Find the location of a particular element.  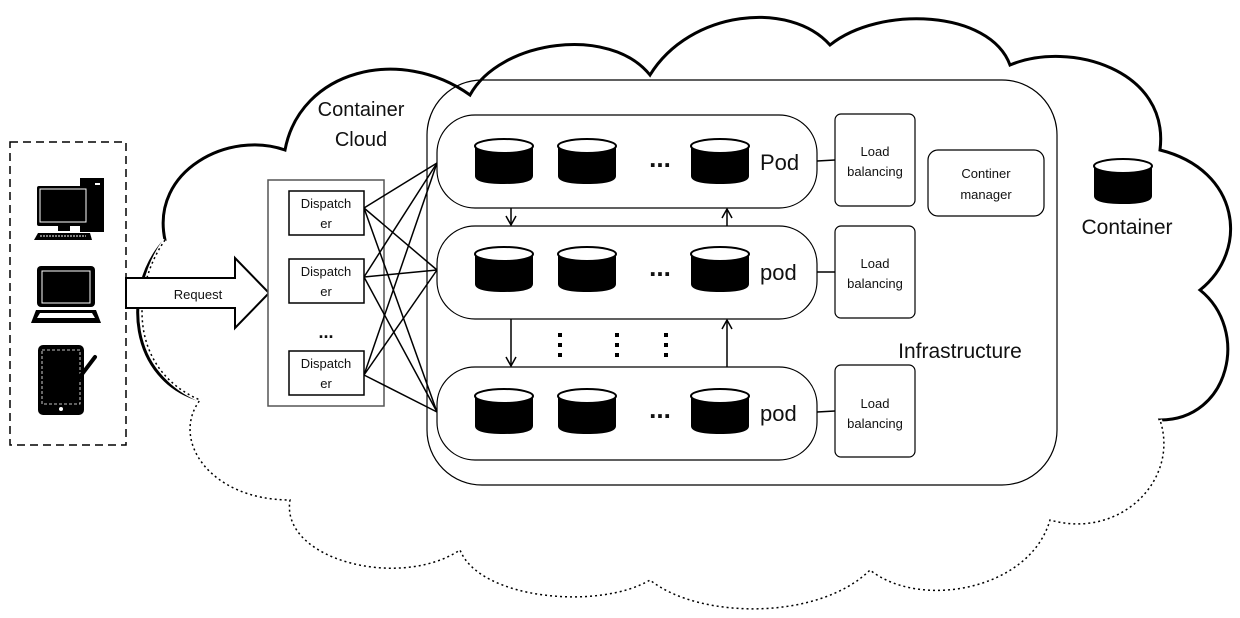

infrastructure-label: Infrastructure is located at coordinates (960, 351).